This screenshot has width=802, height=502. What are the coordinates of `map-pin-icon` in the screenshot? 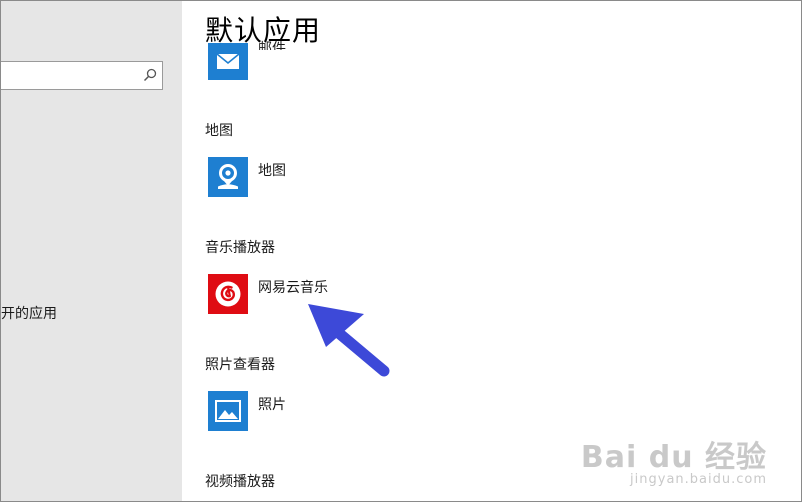 It's located at (228, 176).